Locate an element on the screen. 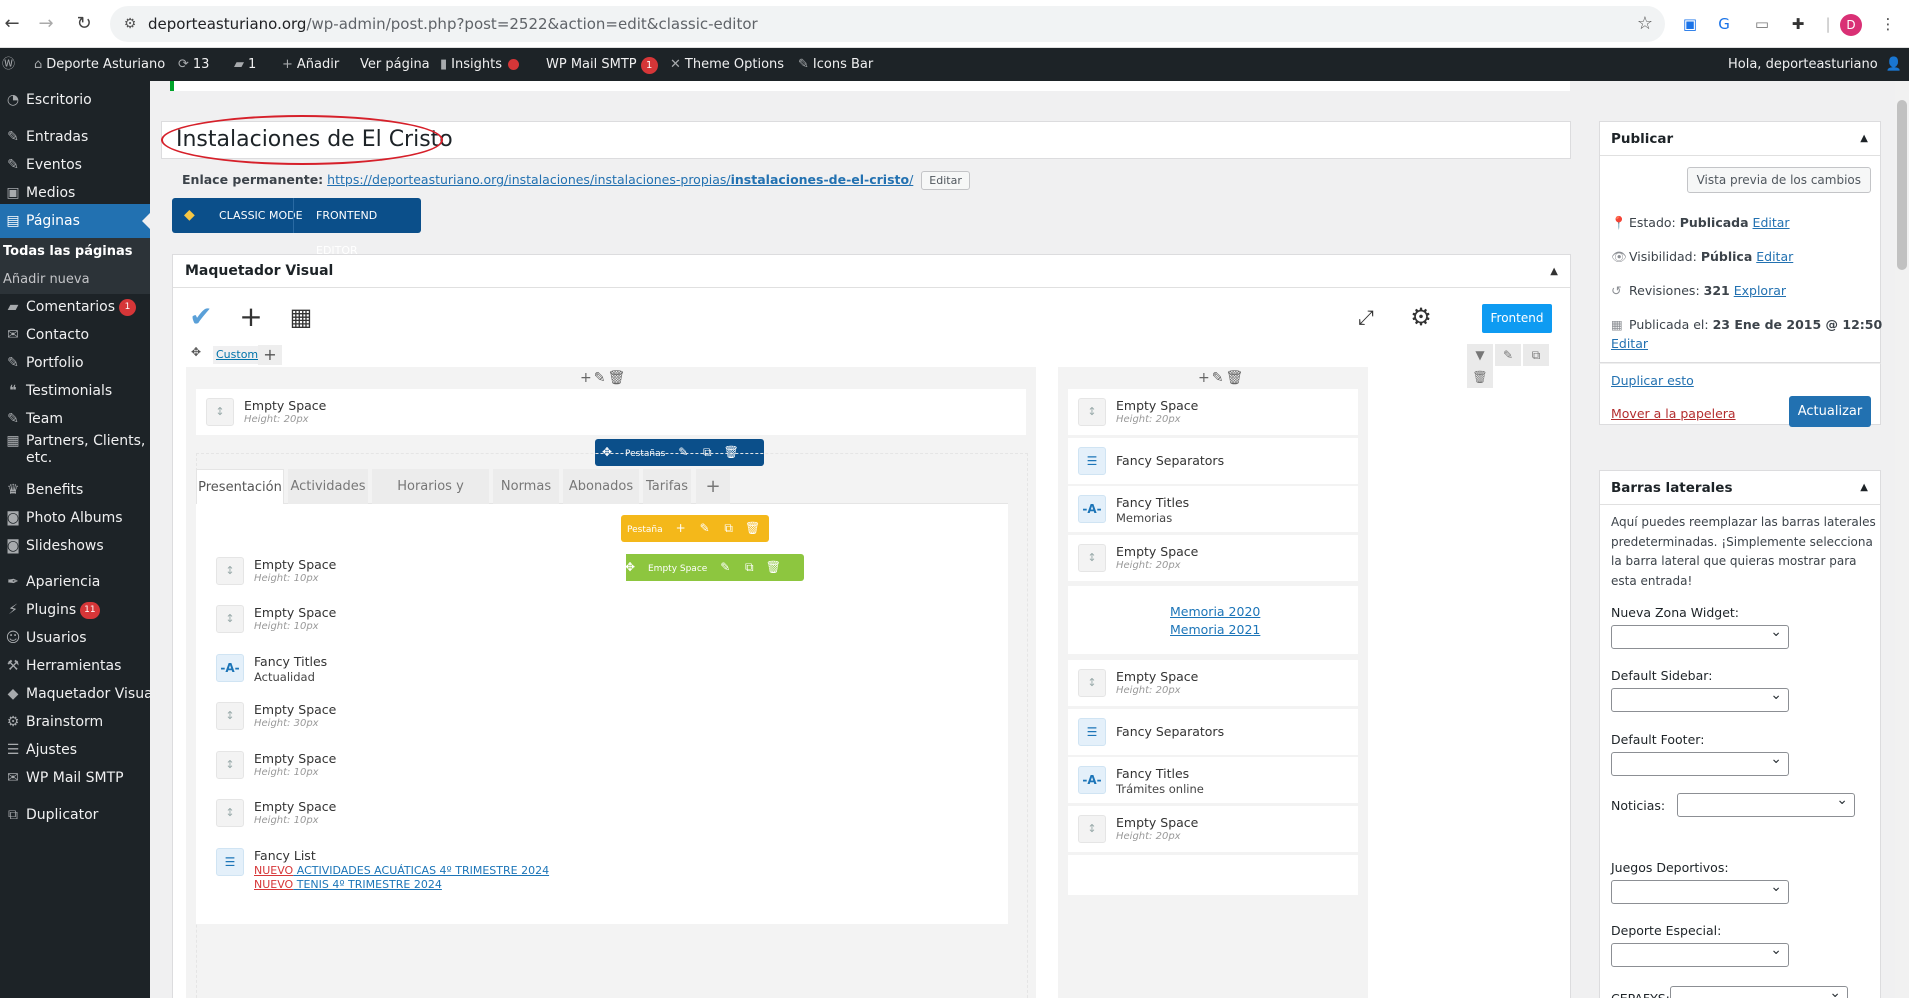 The image size is (1909, 998). insights-link: ▮ Insights is located at coordinates (479, 64).